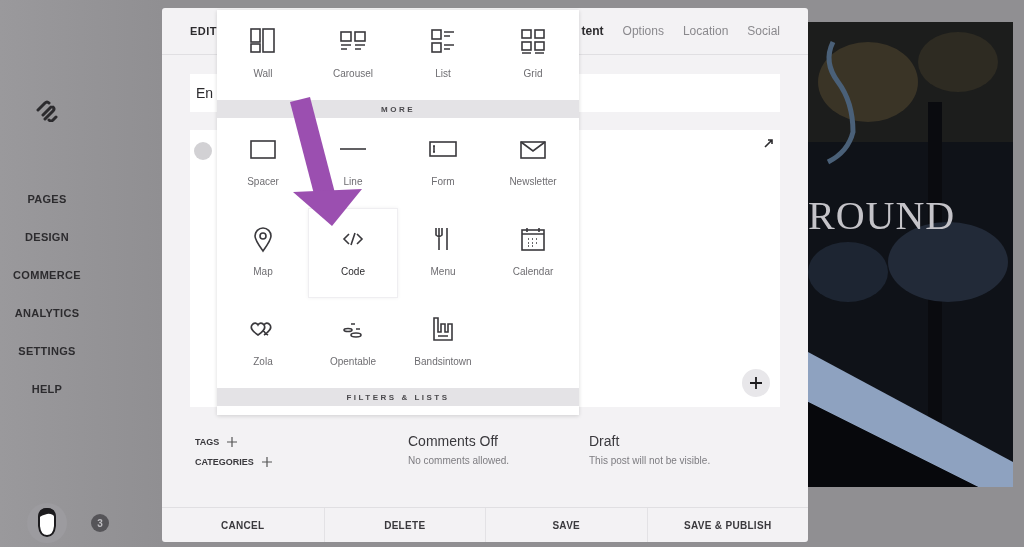 This screenshot has height=547, width=1024. Describe the element at coordinates (47, 389) in the screenshot. I see `nav-link: HELP` at that location.